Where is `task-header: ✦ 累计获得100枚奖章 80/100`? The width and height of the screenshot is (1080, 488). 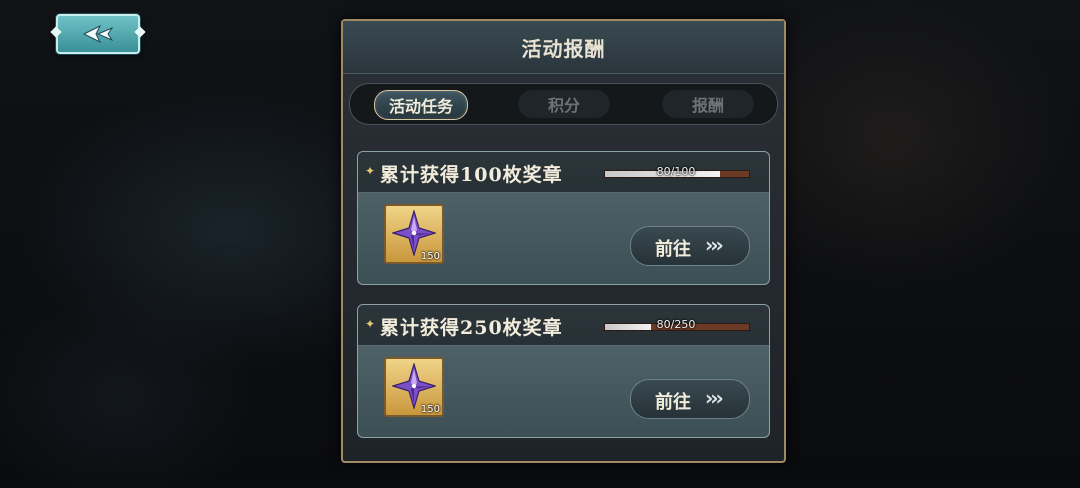
task-header: ✦ 累计获得100枚奖章 80/100 is located at coordinates (563, 172).